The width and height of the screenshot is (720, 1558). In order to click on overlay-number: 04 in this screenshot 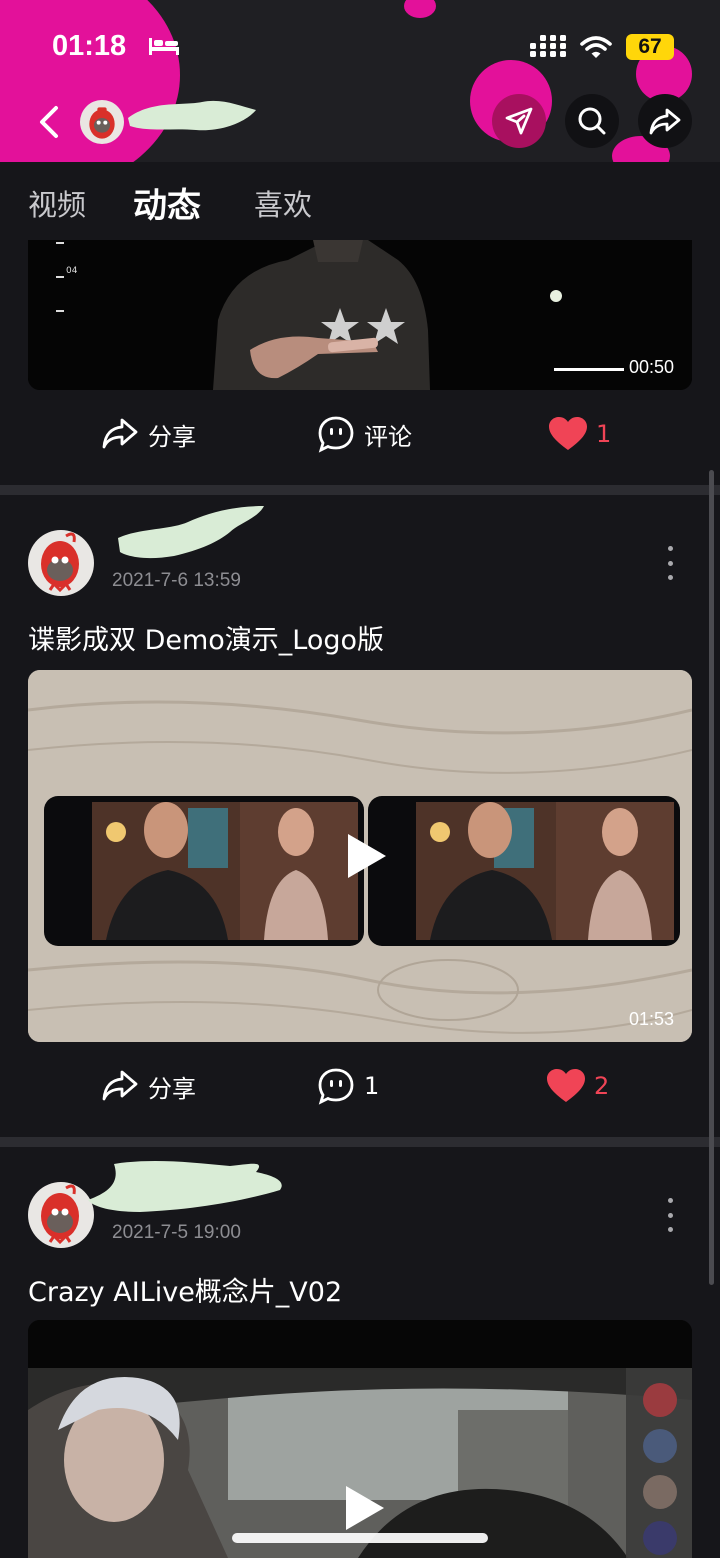, I will do `click(72, 271)`.